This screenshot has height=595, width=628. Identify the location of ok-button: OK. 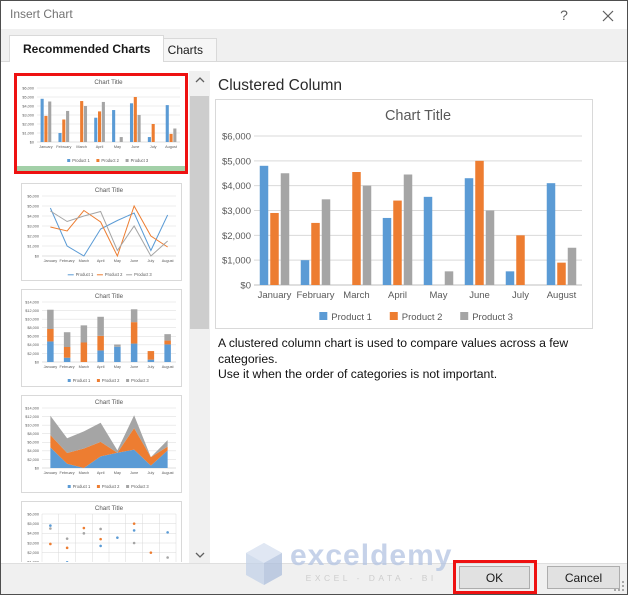
(494, 577).